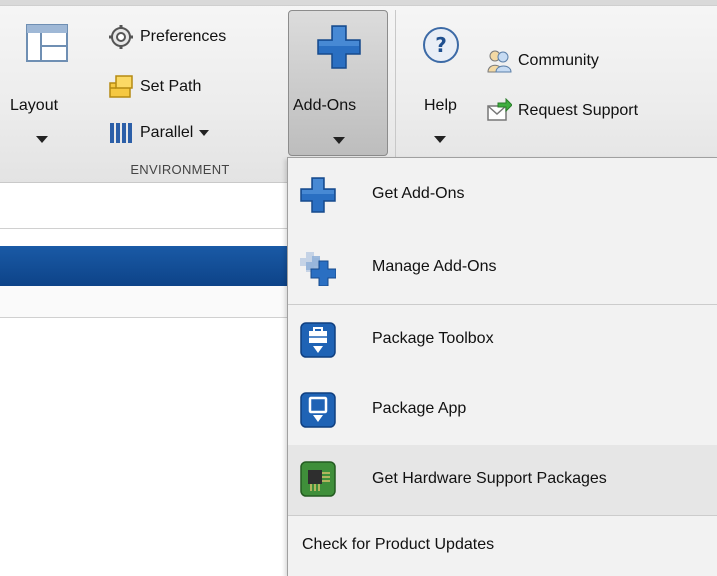  What do you see at coordinates (204, 133) in the screenshot?
I see `parallel-dropdown-arrow-icon` at bounding box center [204, 133].